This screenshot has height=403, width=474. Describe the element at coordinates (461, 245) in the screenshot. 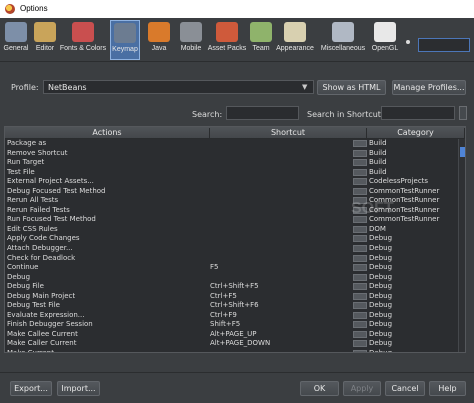

I see `vertical-scrollbar` at that location.